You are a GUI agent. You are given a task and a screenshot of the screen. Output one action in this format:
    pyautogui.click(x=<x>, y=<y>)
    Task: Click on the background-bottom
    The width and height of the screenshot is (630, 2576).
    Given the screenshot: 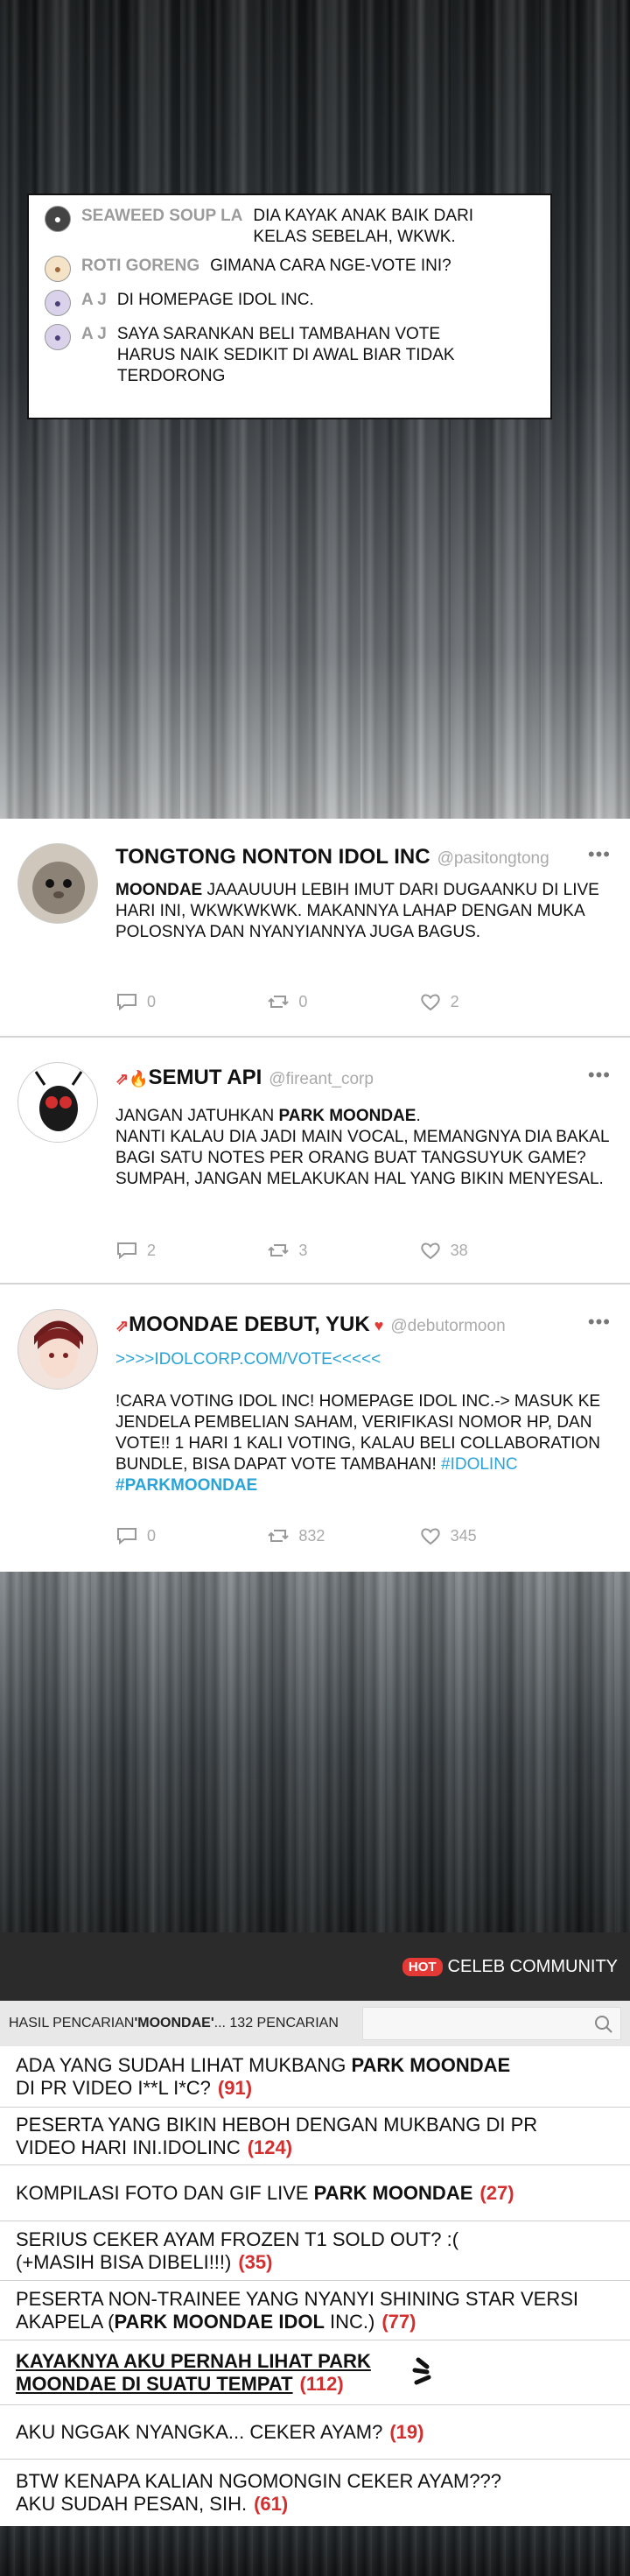 What is the action you would take?
    pyautogui.click(x=315, y=2551)
    